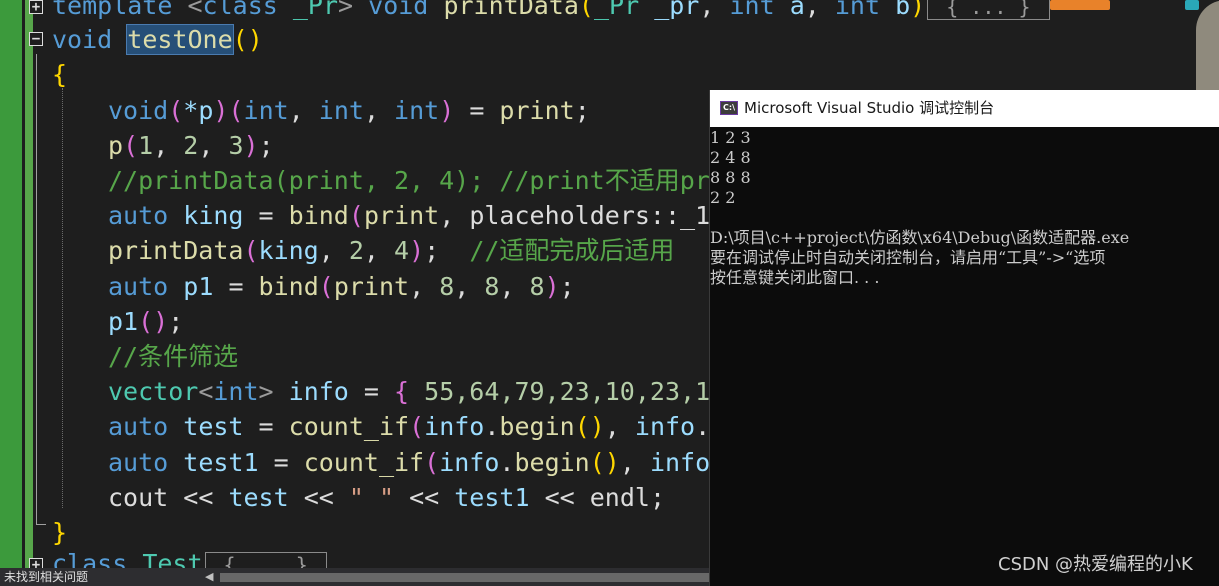  I want to click on code-line: void testOne(), so click(157, 39).